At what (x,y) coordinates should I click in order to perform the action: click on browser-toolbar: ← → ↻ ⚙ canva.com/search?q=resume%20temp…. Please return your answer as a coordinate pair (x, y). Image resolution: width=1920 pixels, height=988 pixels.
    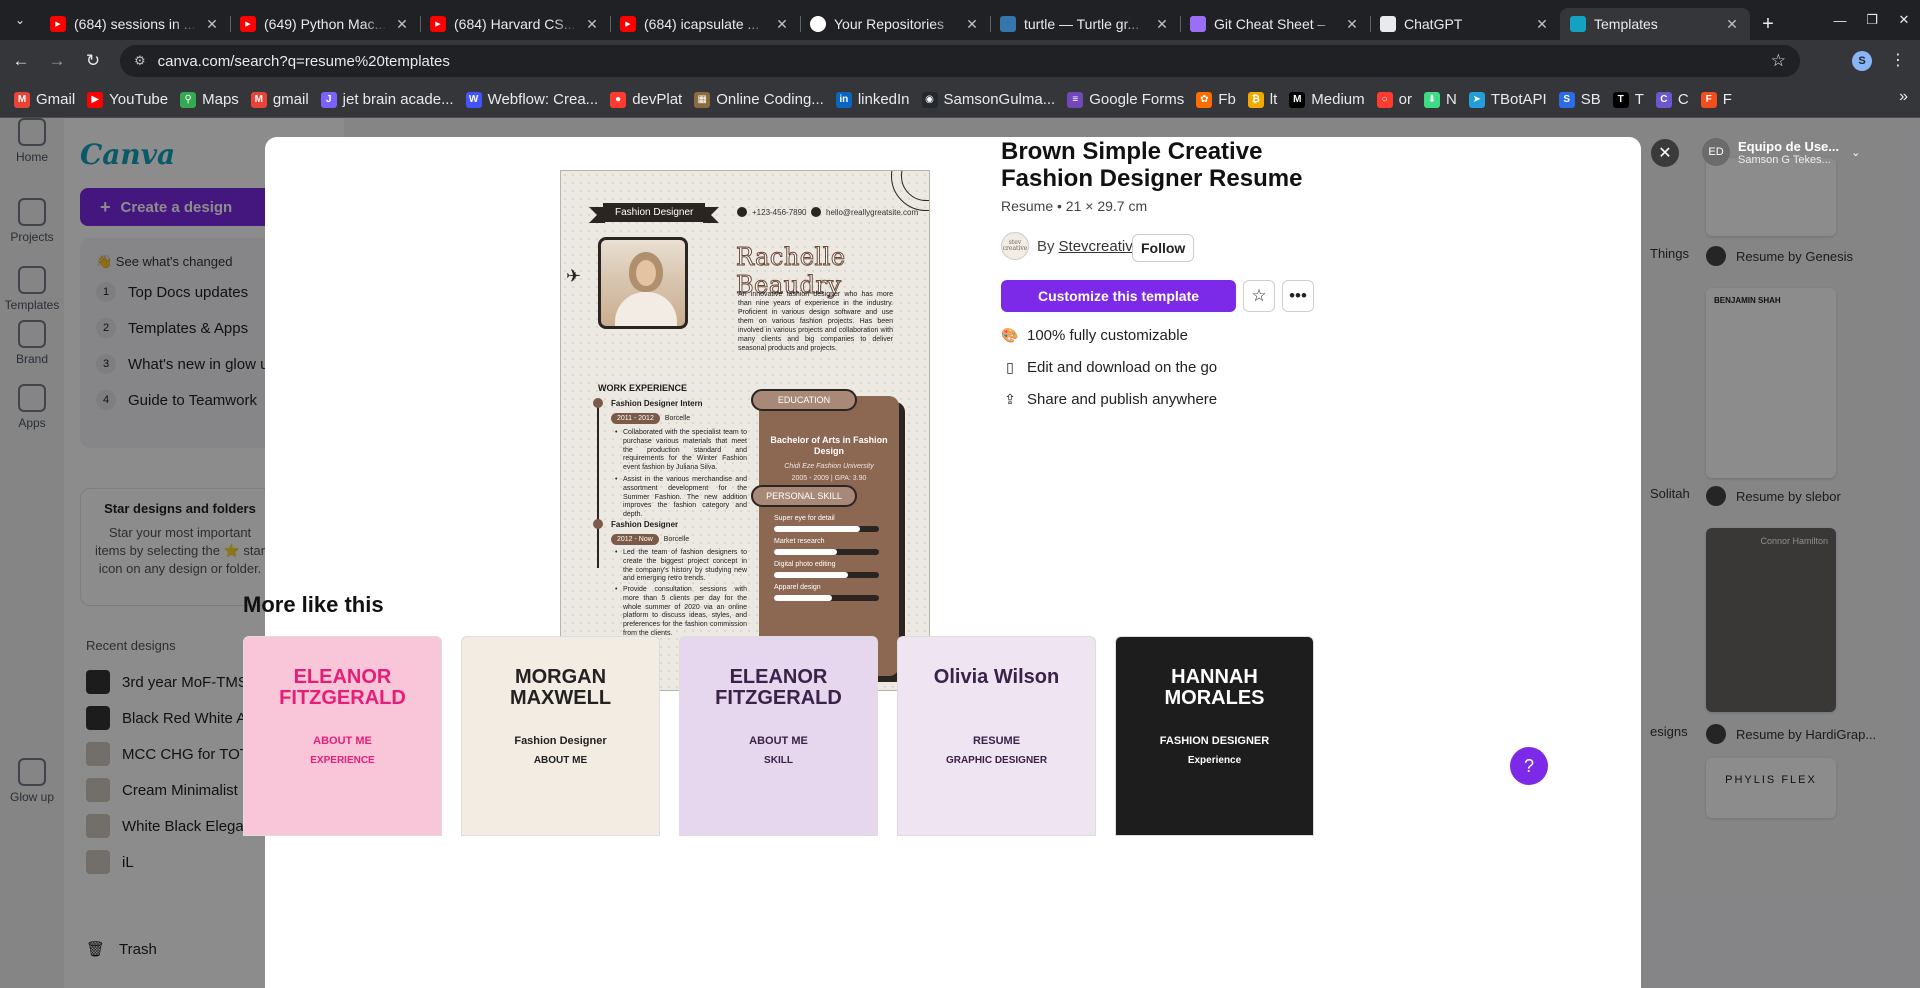
    Looking at the image, I should click on (960, 61).